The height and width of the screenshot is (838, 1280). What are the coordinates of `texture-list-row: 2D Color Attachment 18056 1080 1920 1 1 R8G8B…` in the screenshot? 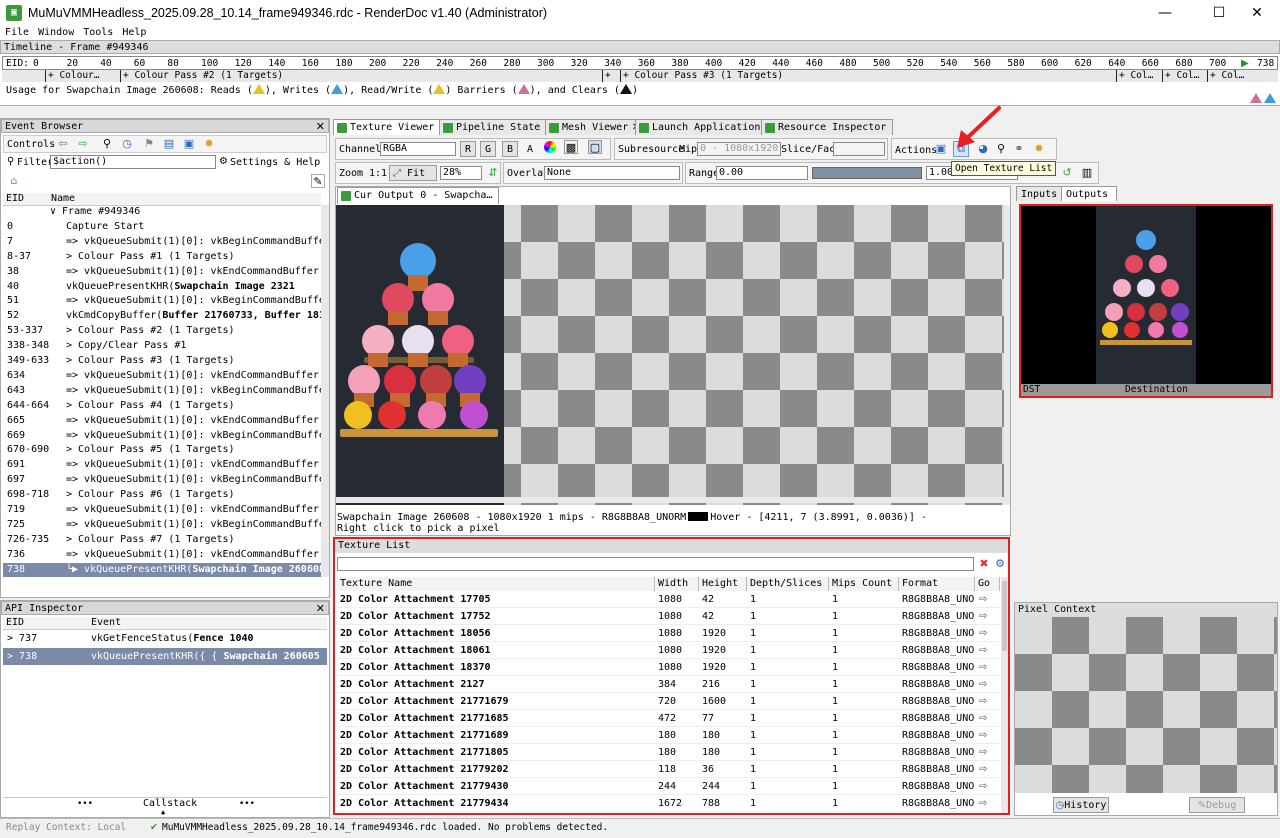 It's located at (668, 633).